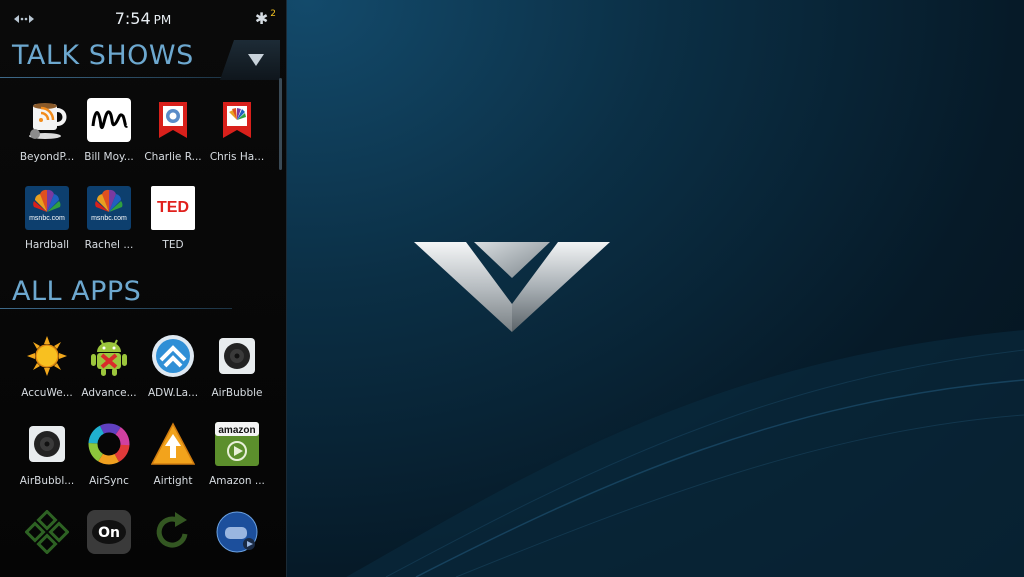 The width and height of the screenshot is (1024, 577). Describe the element at coordinates (237, 120) in the screenshot. I see `nbc-peacock-bookmark-icon` at that location.